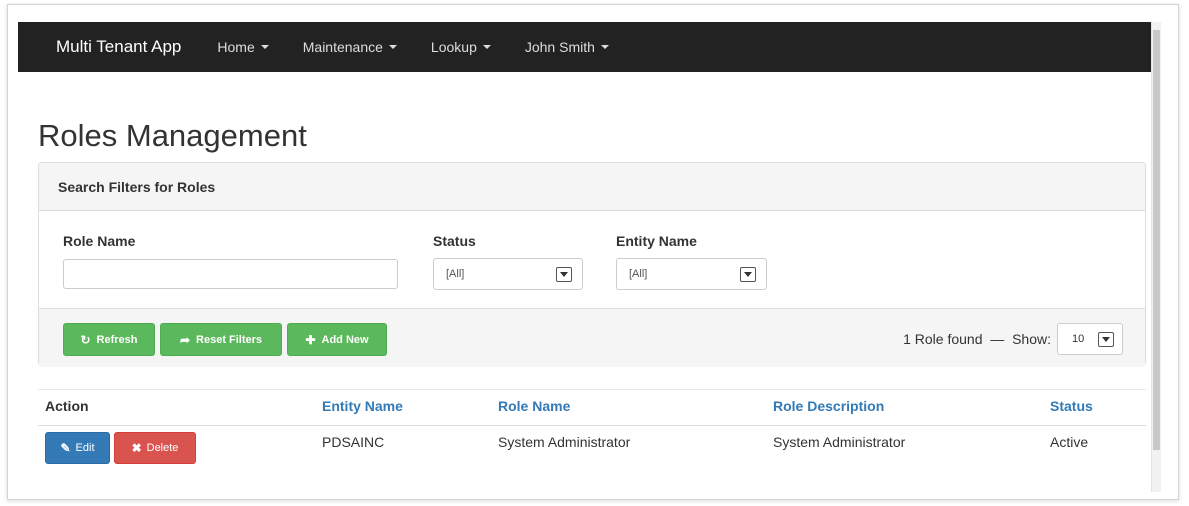  I want to click on header-status: Status, so click(1071, 406).